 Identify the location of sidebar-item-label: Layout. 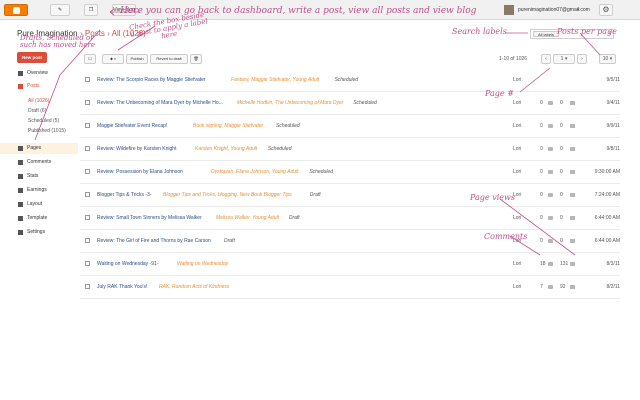
(35, 204).